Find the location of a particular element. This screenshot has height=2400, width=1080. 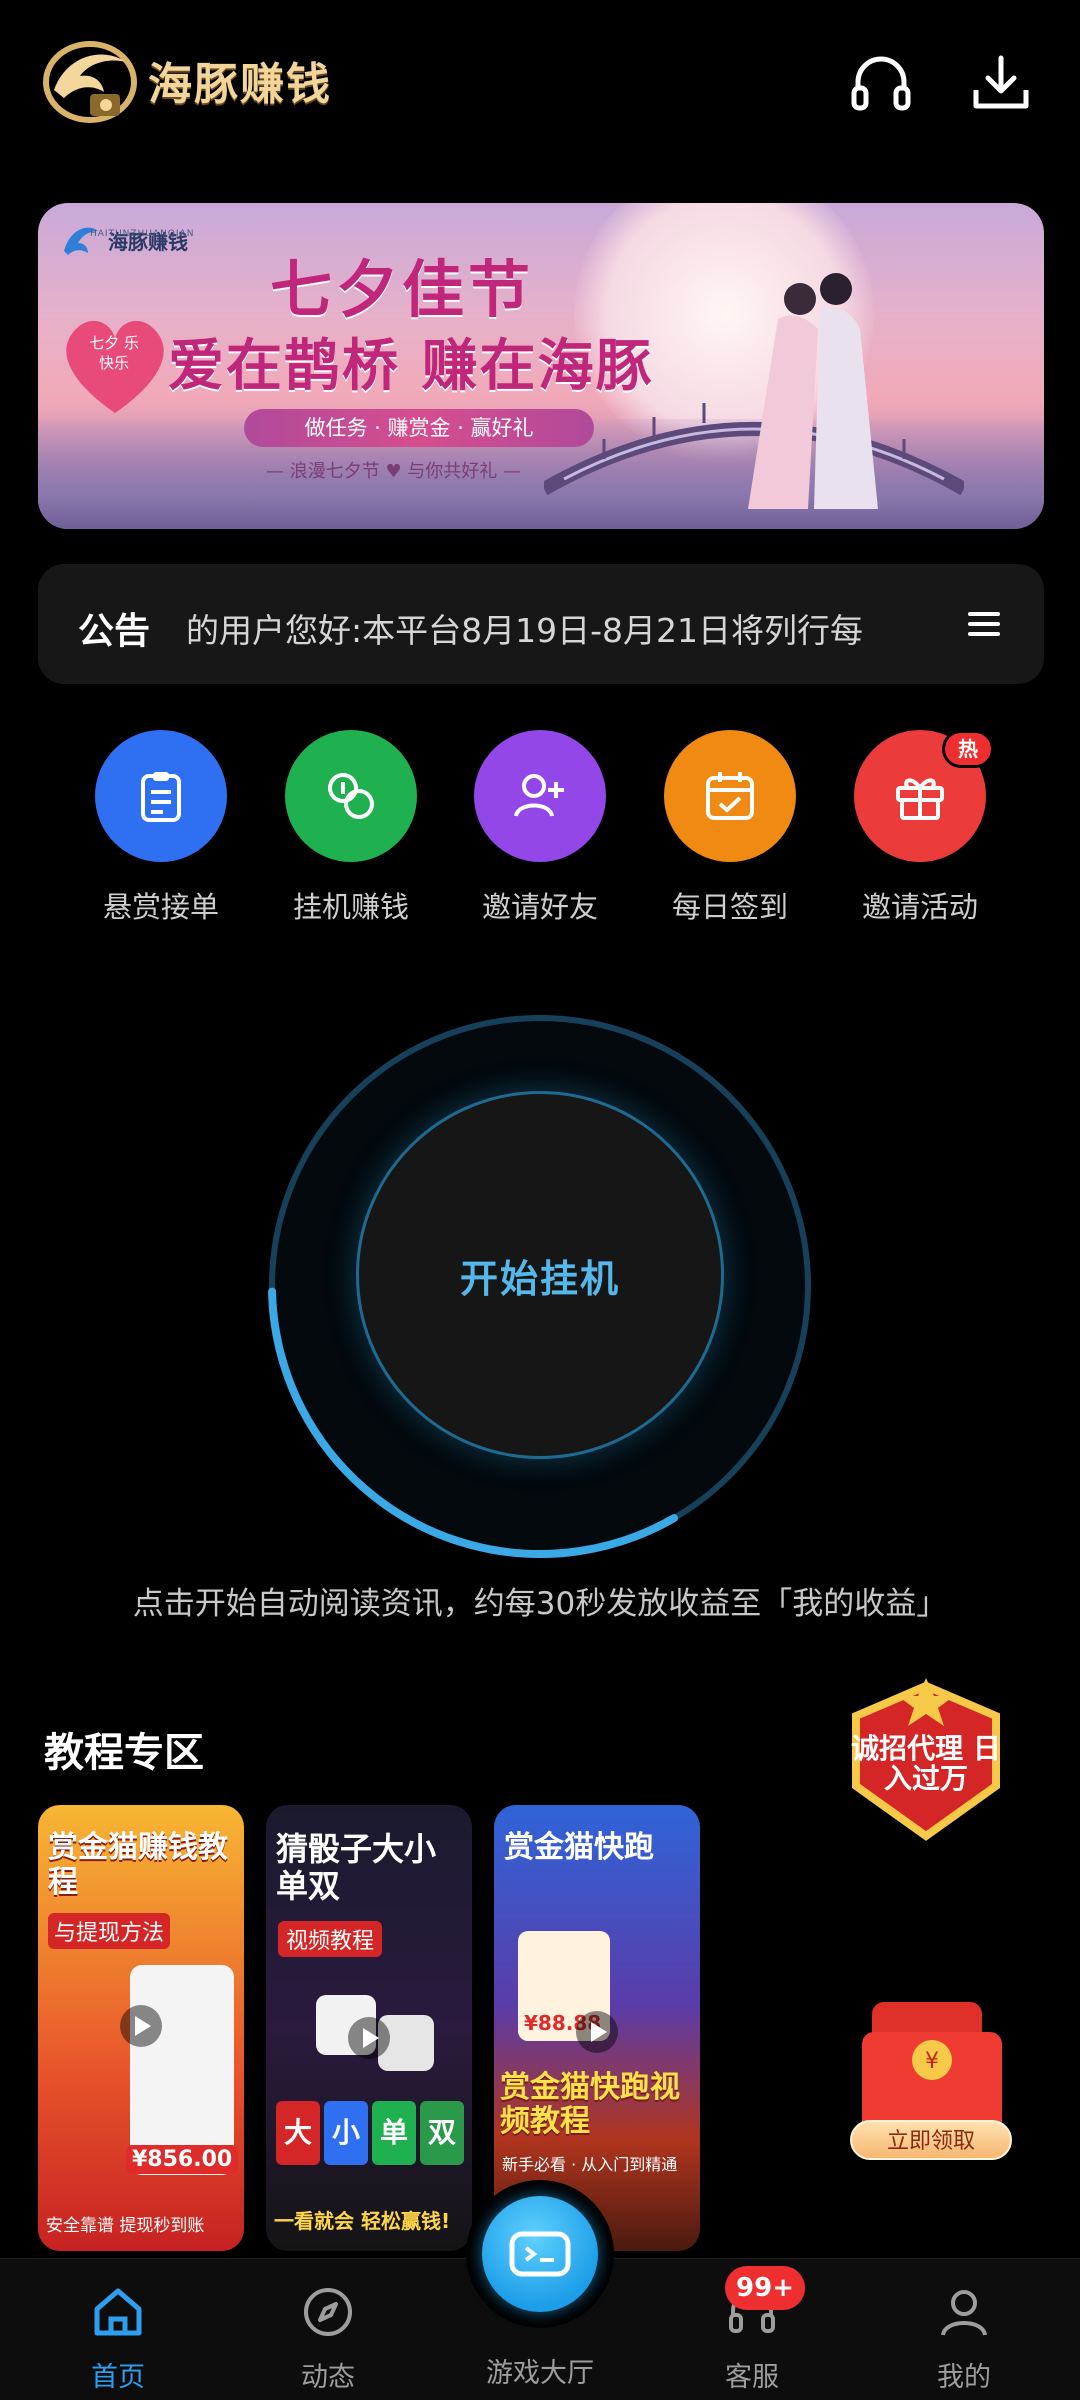

nav-label: 游戏大厅 is located at coordinates (540, 2373).